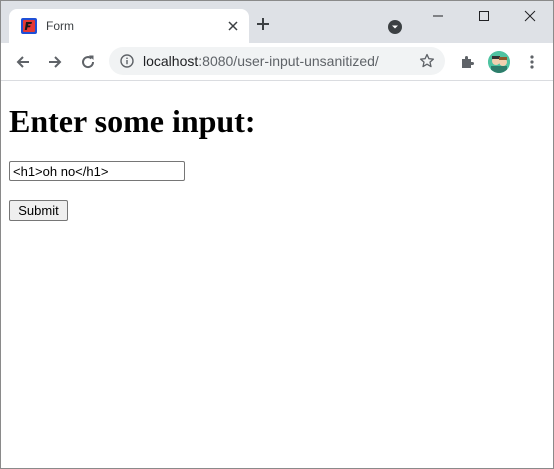  Describe the element at coordinates (288, 61) in the screenshot. I see `url-path: :8080/user-input-unsanitized/` at that location.